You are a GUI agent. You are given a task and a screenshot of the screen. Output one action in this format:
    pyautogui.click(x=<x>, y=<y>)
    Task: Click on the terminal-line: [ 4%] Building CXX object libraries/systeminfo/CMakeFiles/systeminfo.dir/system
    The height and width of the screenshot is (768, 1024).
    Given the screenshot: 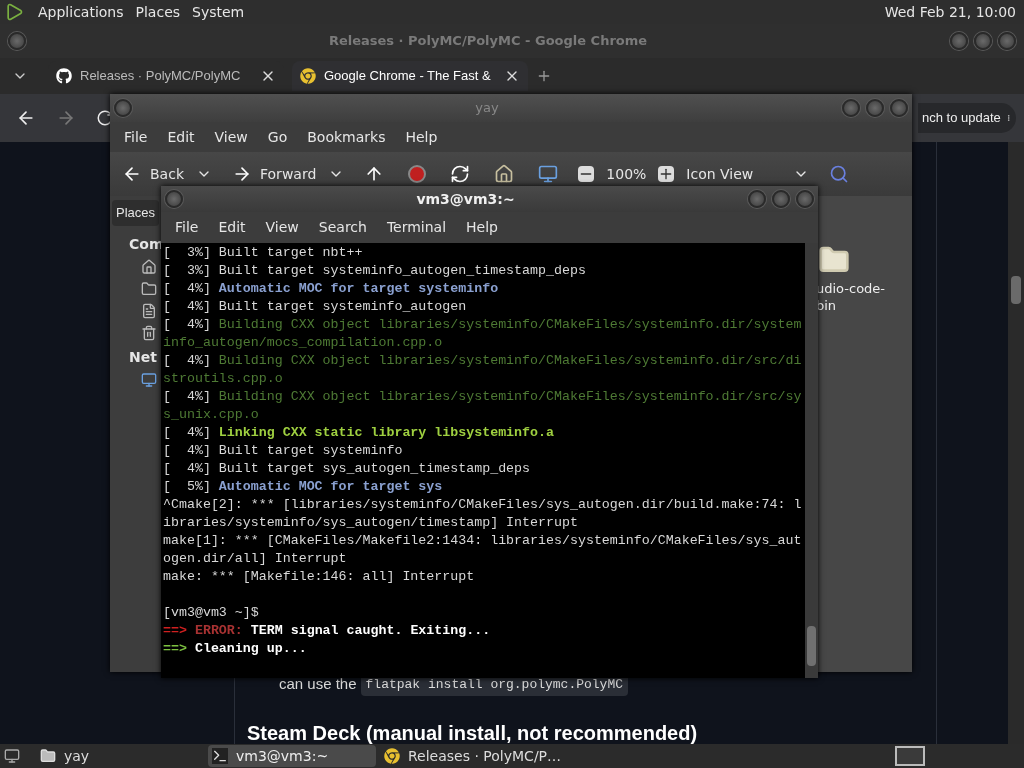 What is the action you would take?
    pyautogui.click(x=482, y=325)
    